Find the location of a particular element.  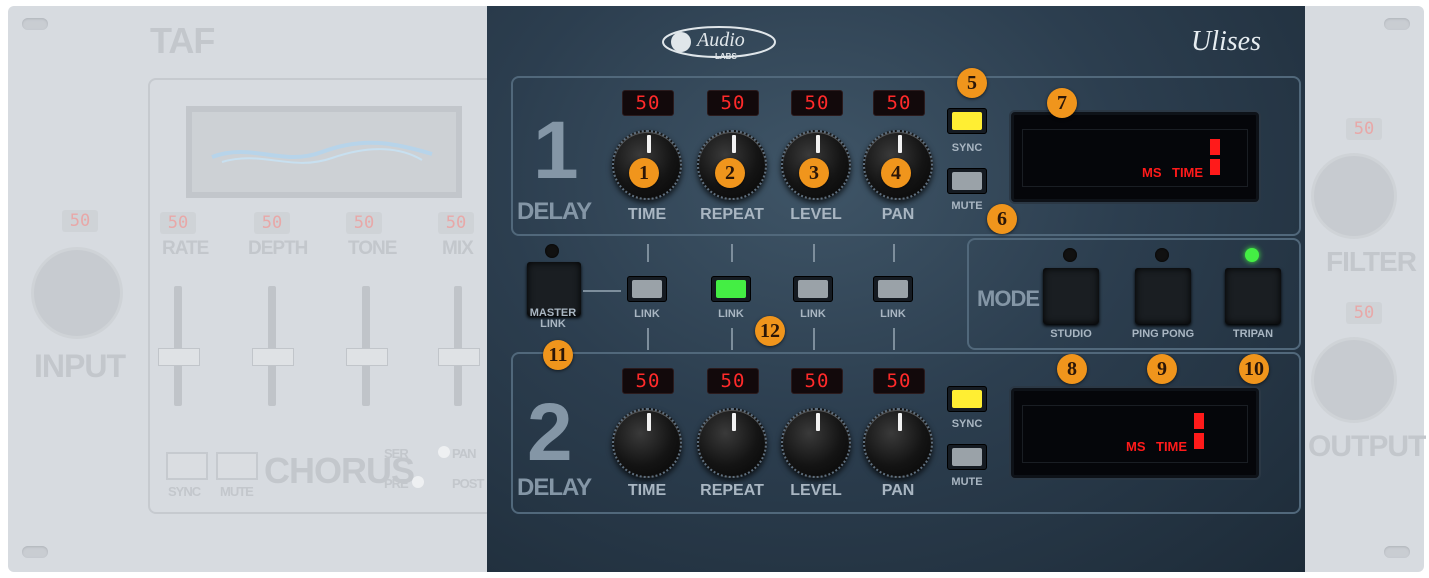

delay1-repeat-value: 50 is located at coordinates (733, 103).